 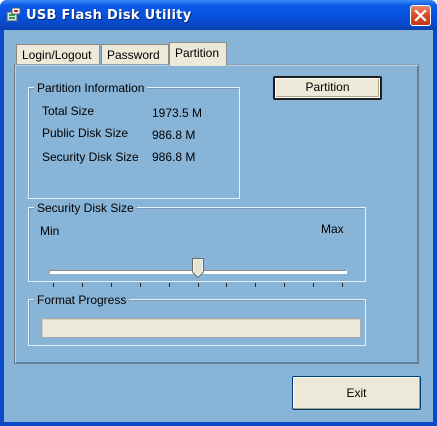 I want to click on tab-password: Password, so click(x=135, y=55).